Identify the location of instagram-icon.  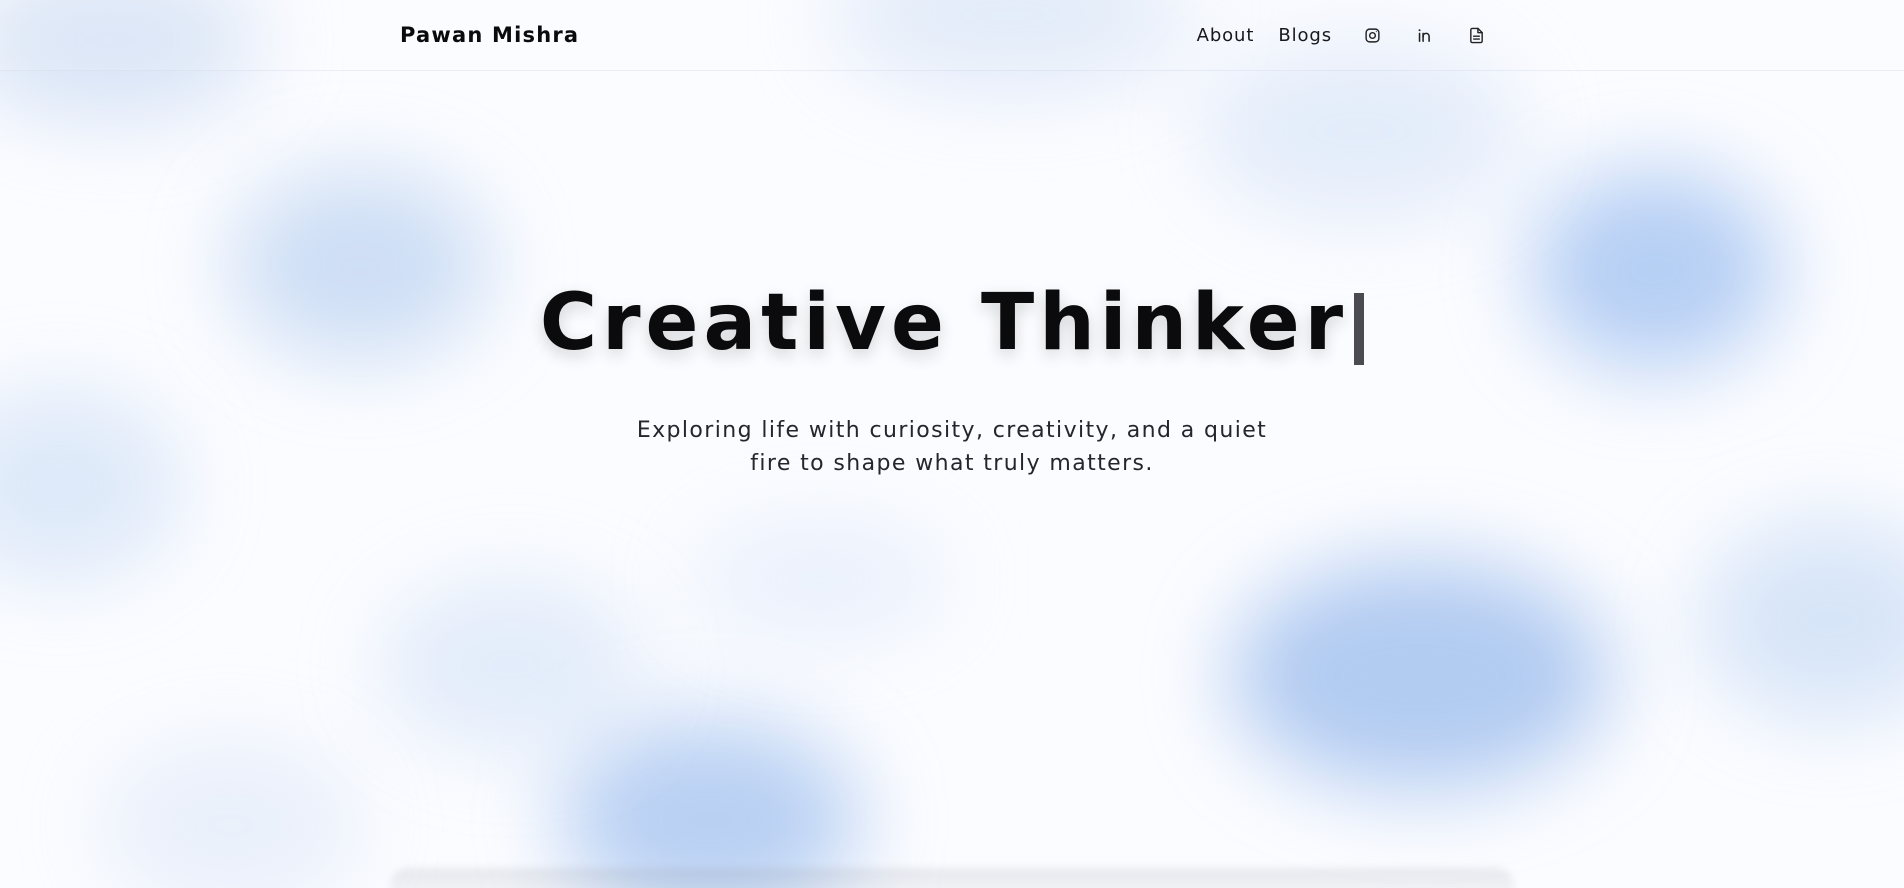
(1372, 35).